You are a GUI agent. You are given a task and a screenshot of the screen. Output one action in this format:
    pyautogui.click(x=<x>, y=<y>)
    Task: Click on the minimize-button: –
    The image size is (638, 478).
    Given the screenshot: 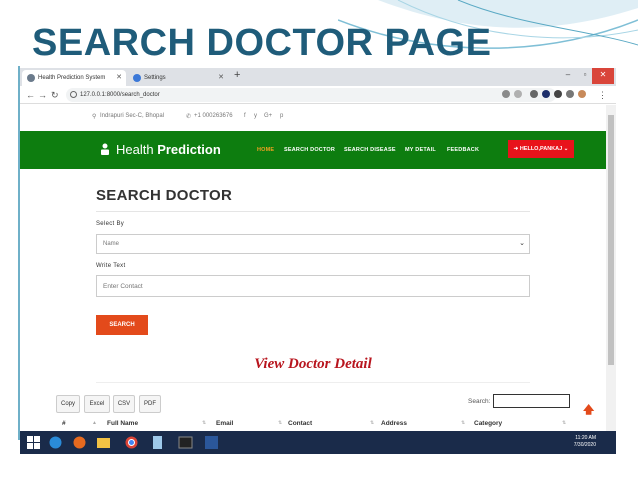 What is the action you would take?
    pyautogui.click(x=568, y=76)
    